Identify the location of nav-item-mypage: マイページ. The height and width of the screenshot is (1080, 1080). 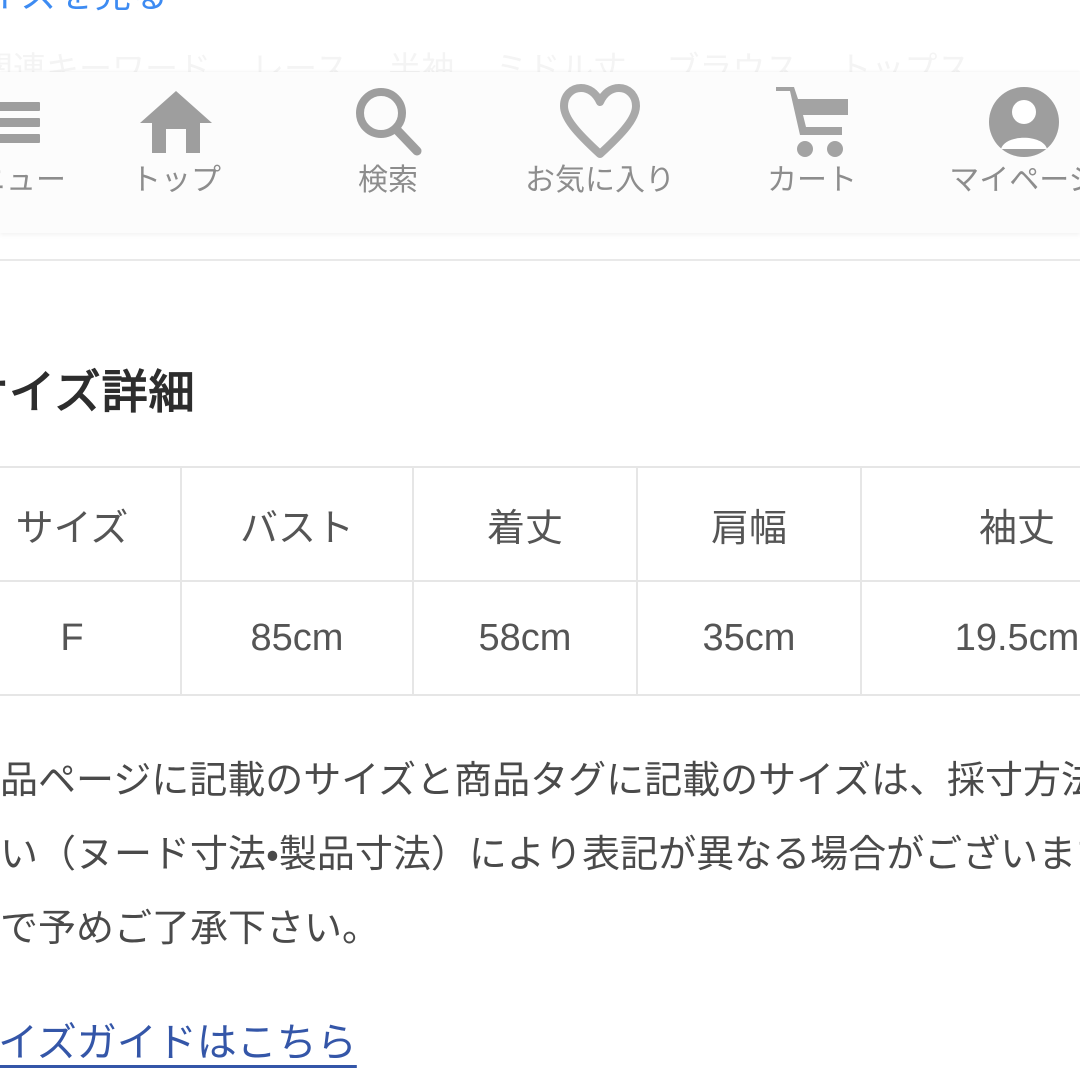
(999, 134).